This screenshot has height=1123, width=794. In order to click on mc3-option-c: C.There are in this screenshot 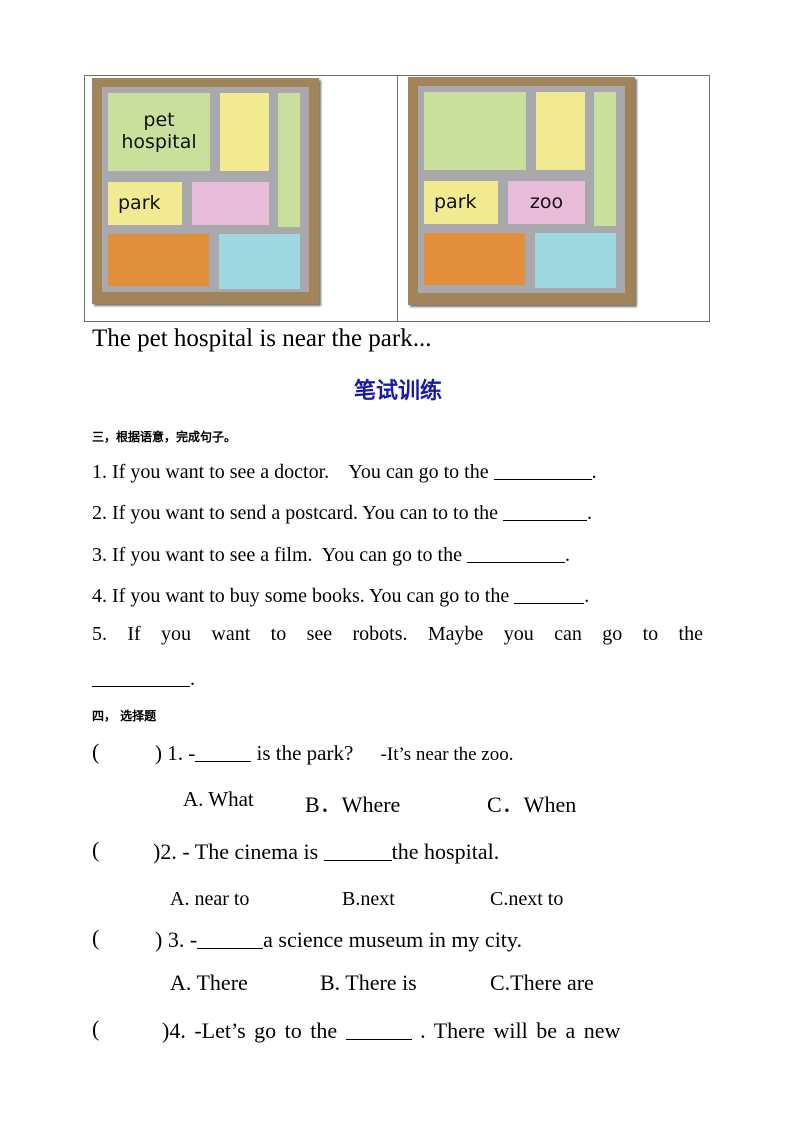, I will do `click(542, 983)`.